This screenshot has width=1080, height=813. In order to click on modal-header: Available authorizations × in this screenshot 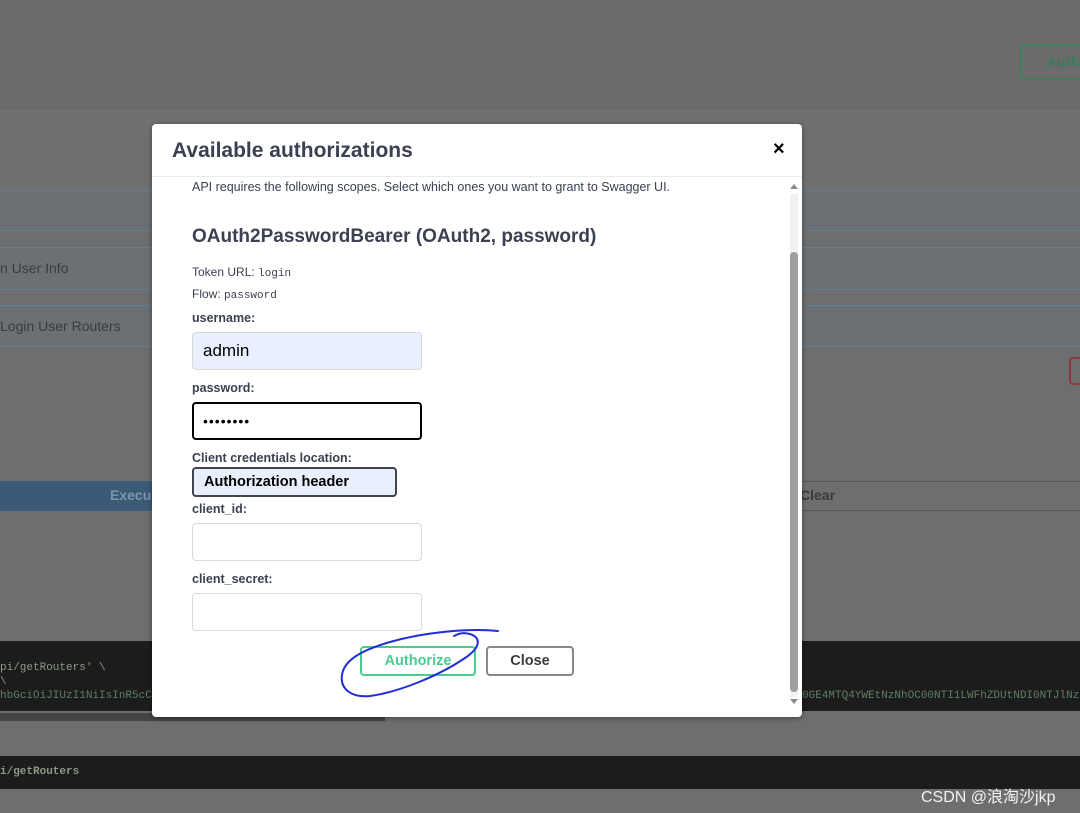, I will do `click(477, 150)`.